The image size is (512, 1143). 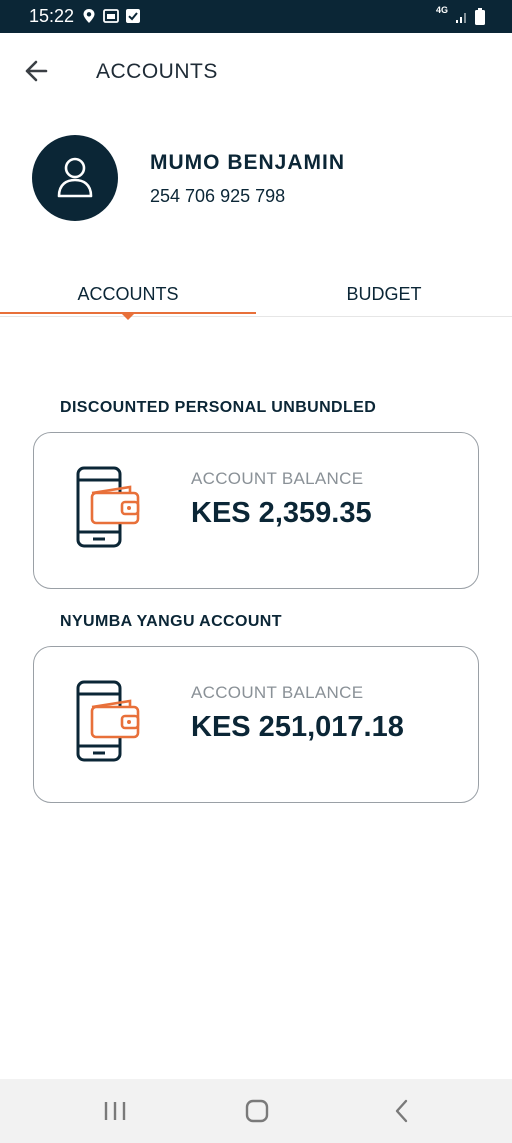 I want to click on user-icon, so click(x=75, y=177).